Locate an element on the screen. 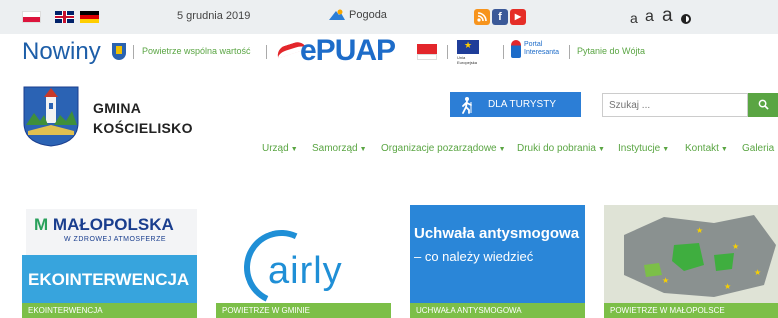  ekointerwencja-banner: EKOINTERWENCJA is located at coordinates (109, 279).